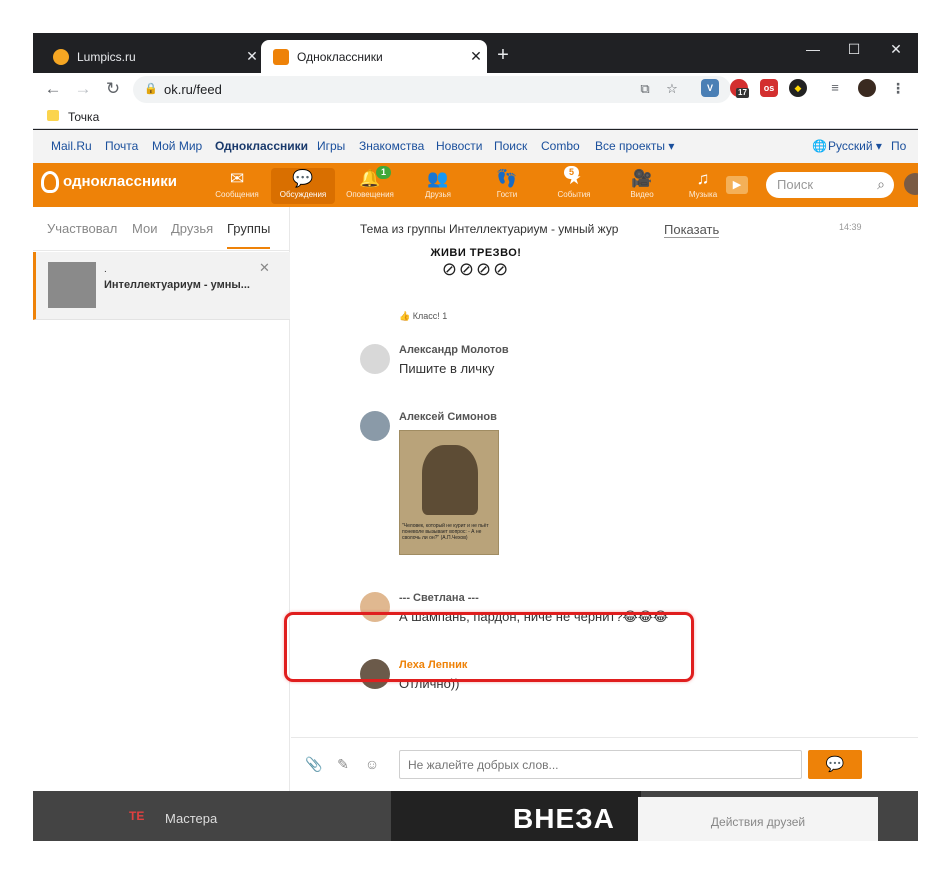 The width and height of the screenshot is (950, 873). What do you see at coordinates (867, 88) in the screenshot?
I see `profile-avatar` at bounding box center [867, 88].